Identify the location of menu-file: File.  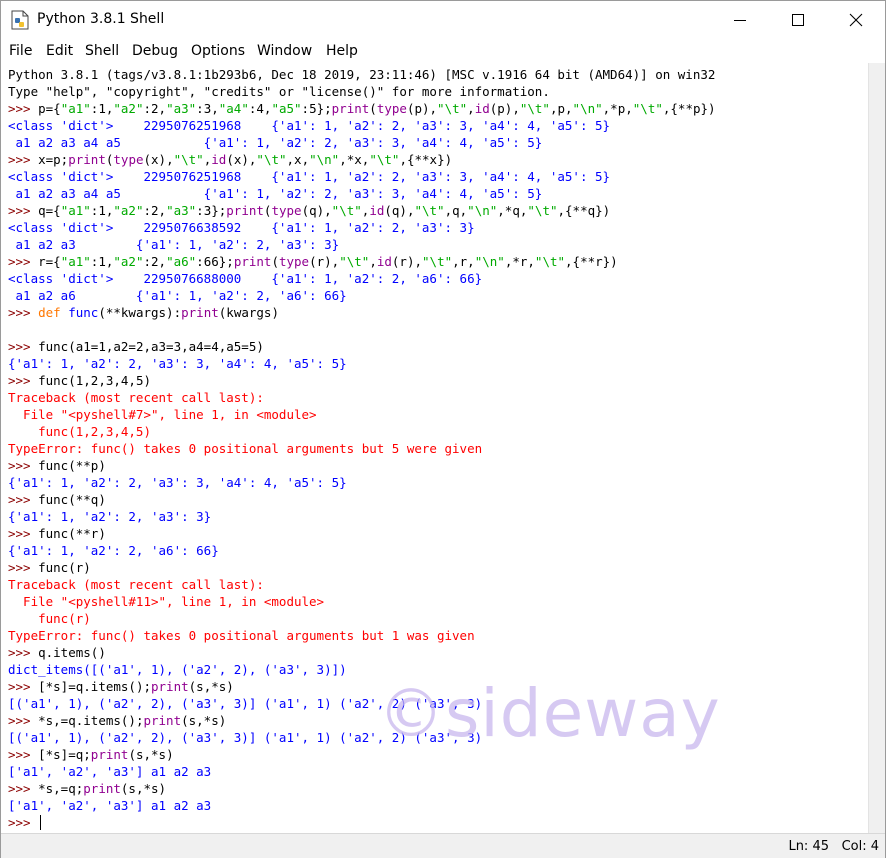
(20, 51).